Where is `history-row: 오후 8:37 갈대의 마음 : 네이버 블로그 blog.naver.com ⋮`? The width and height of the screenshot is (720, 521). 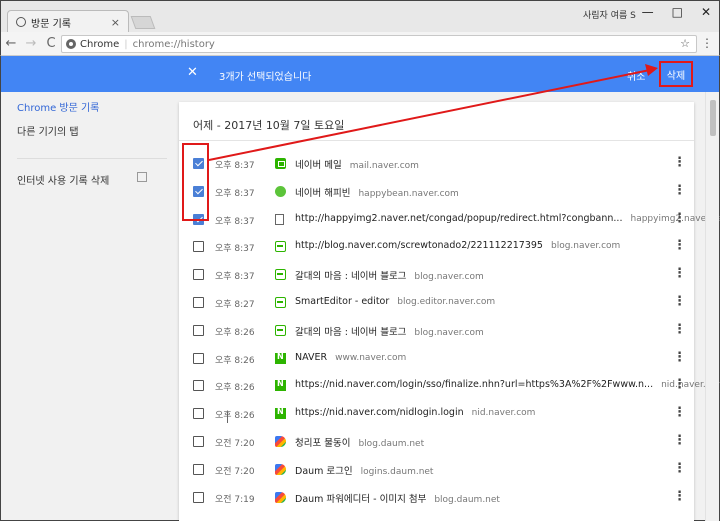 history-row: 오후 8:37 갈대의 마음 : 네이버 블로그 blog.naver.com ⋮ is located at coordinates (436, 275).